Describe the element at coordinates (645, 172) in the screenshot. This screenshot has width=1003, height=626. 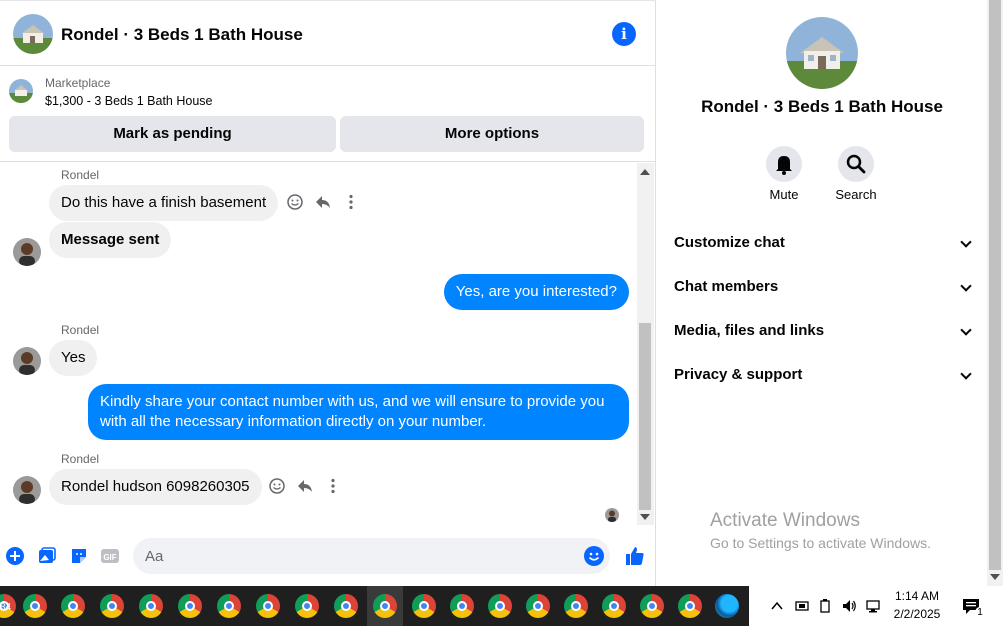
I see `scroll-up-arrow` at that location.